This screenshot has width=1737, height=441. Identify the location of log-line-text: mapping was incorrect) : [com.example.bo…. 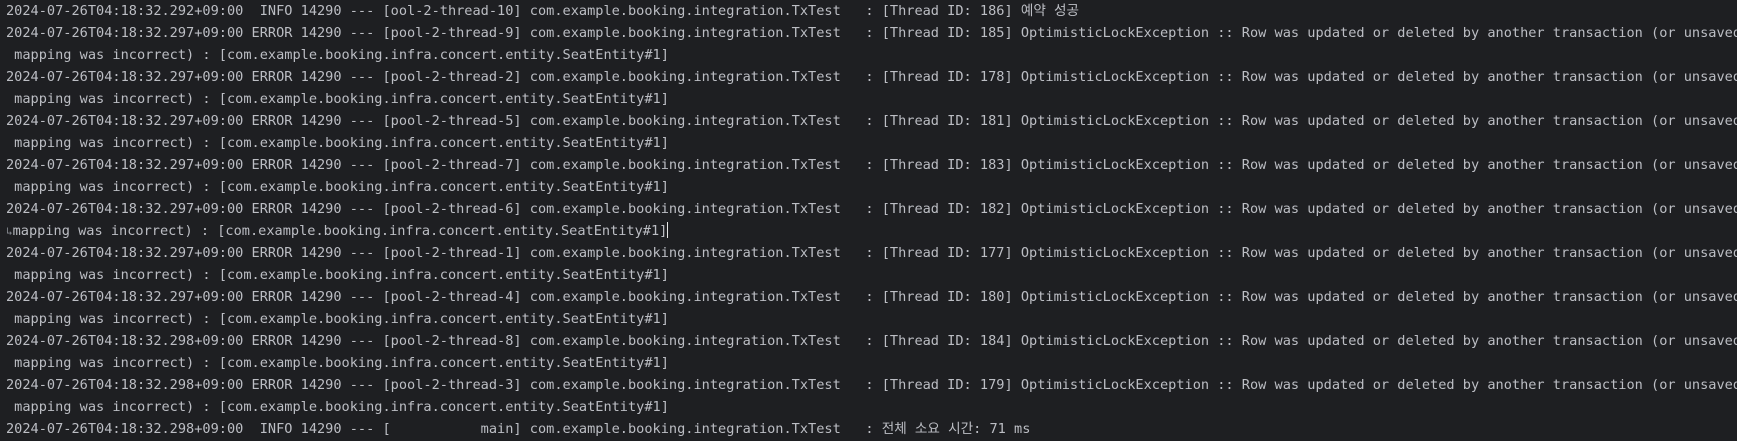
(340, 231).